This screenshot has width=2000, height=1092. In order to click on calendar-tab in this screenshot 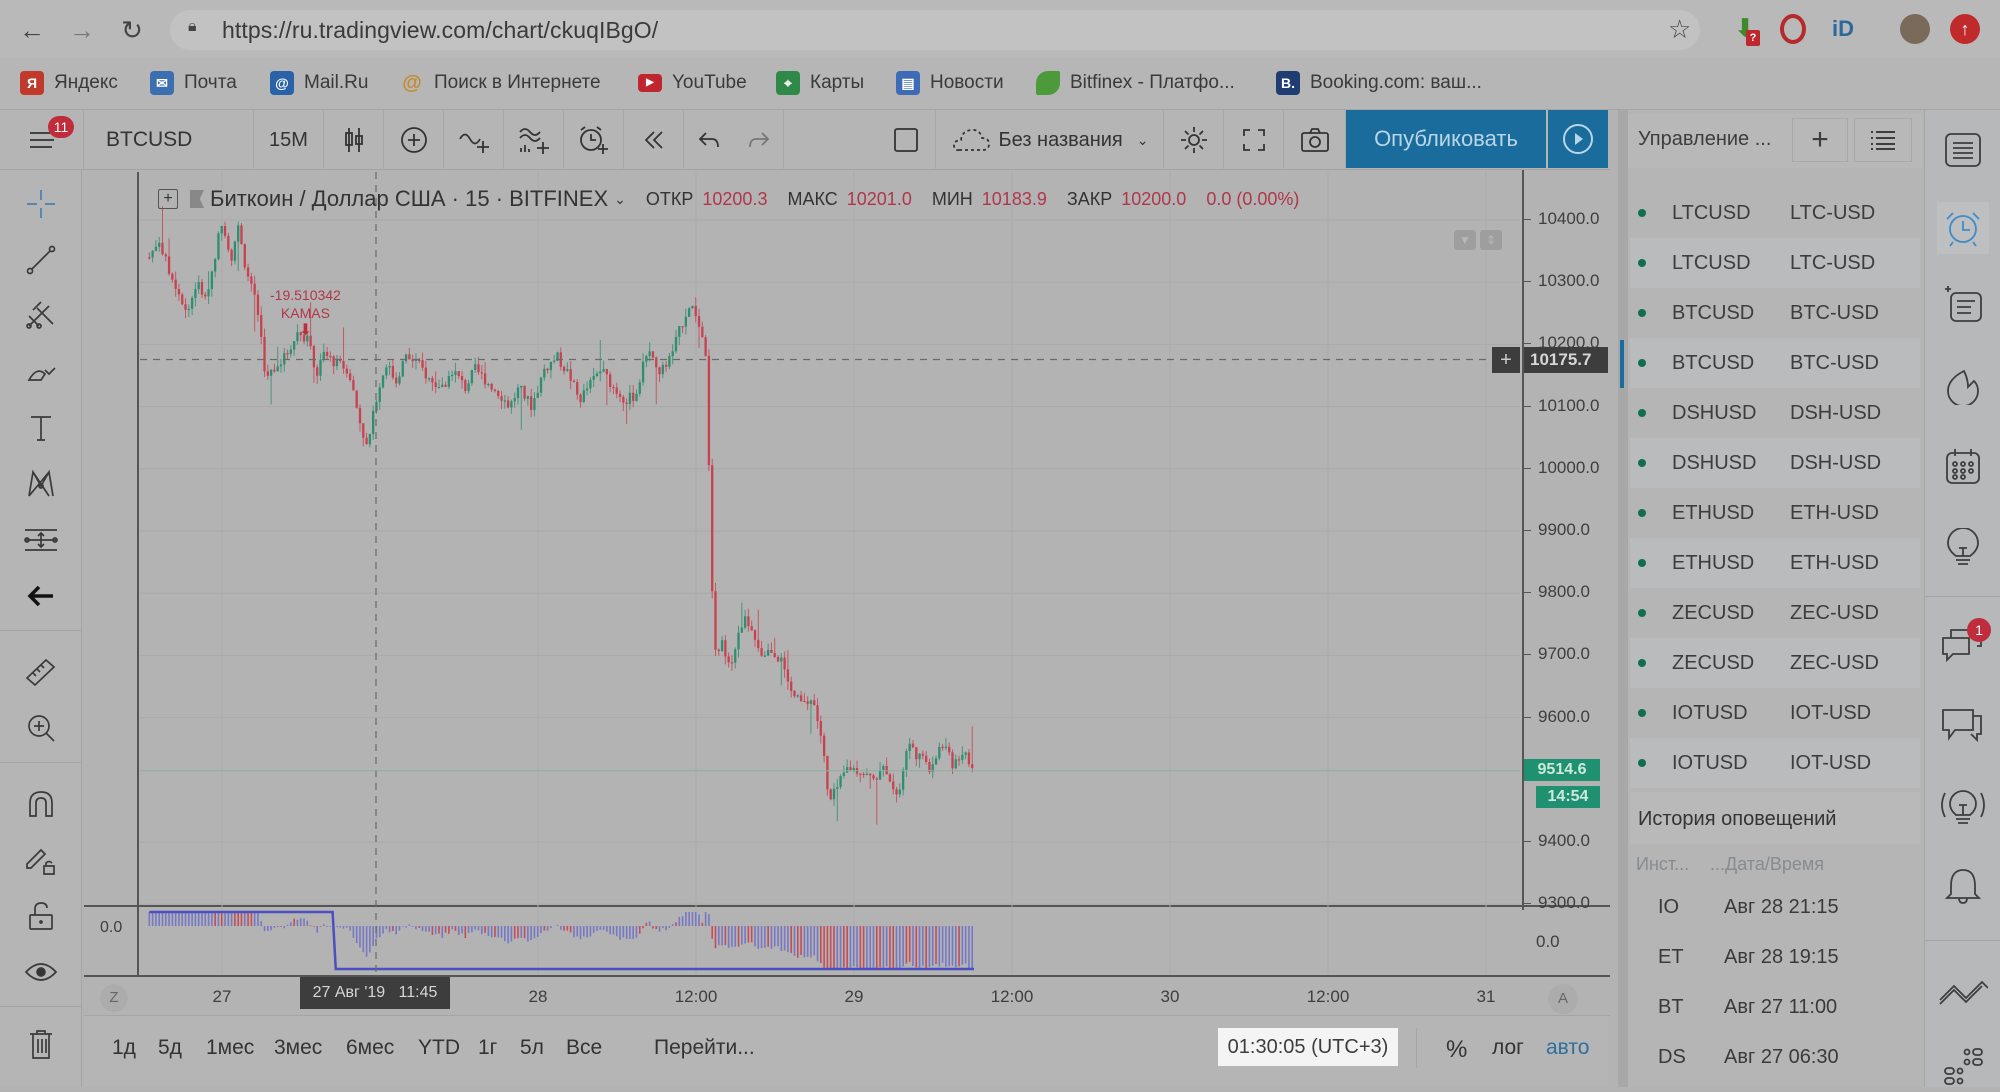, I will do `click(1963, 466)`.